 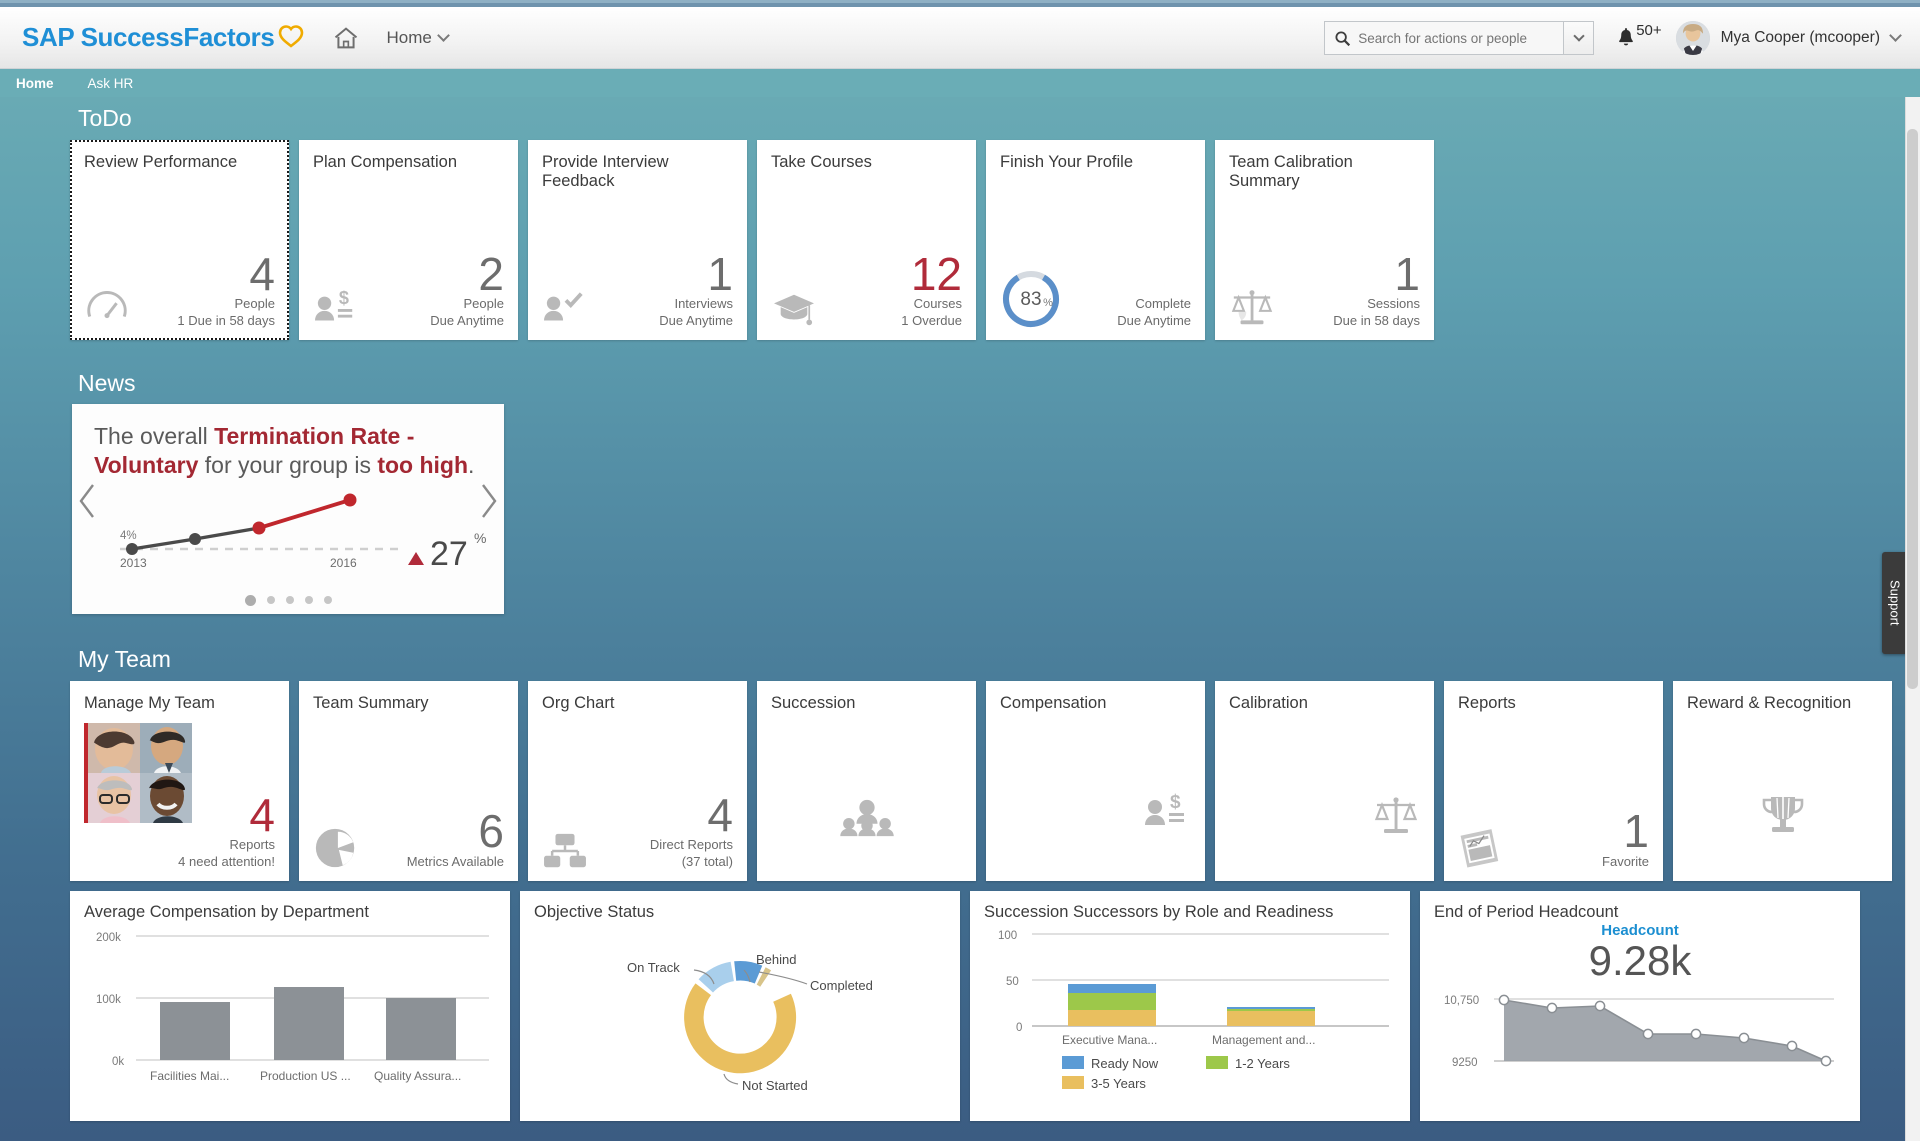 I want to click on person-dollar-icon: $, so click(x=334, y=304).